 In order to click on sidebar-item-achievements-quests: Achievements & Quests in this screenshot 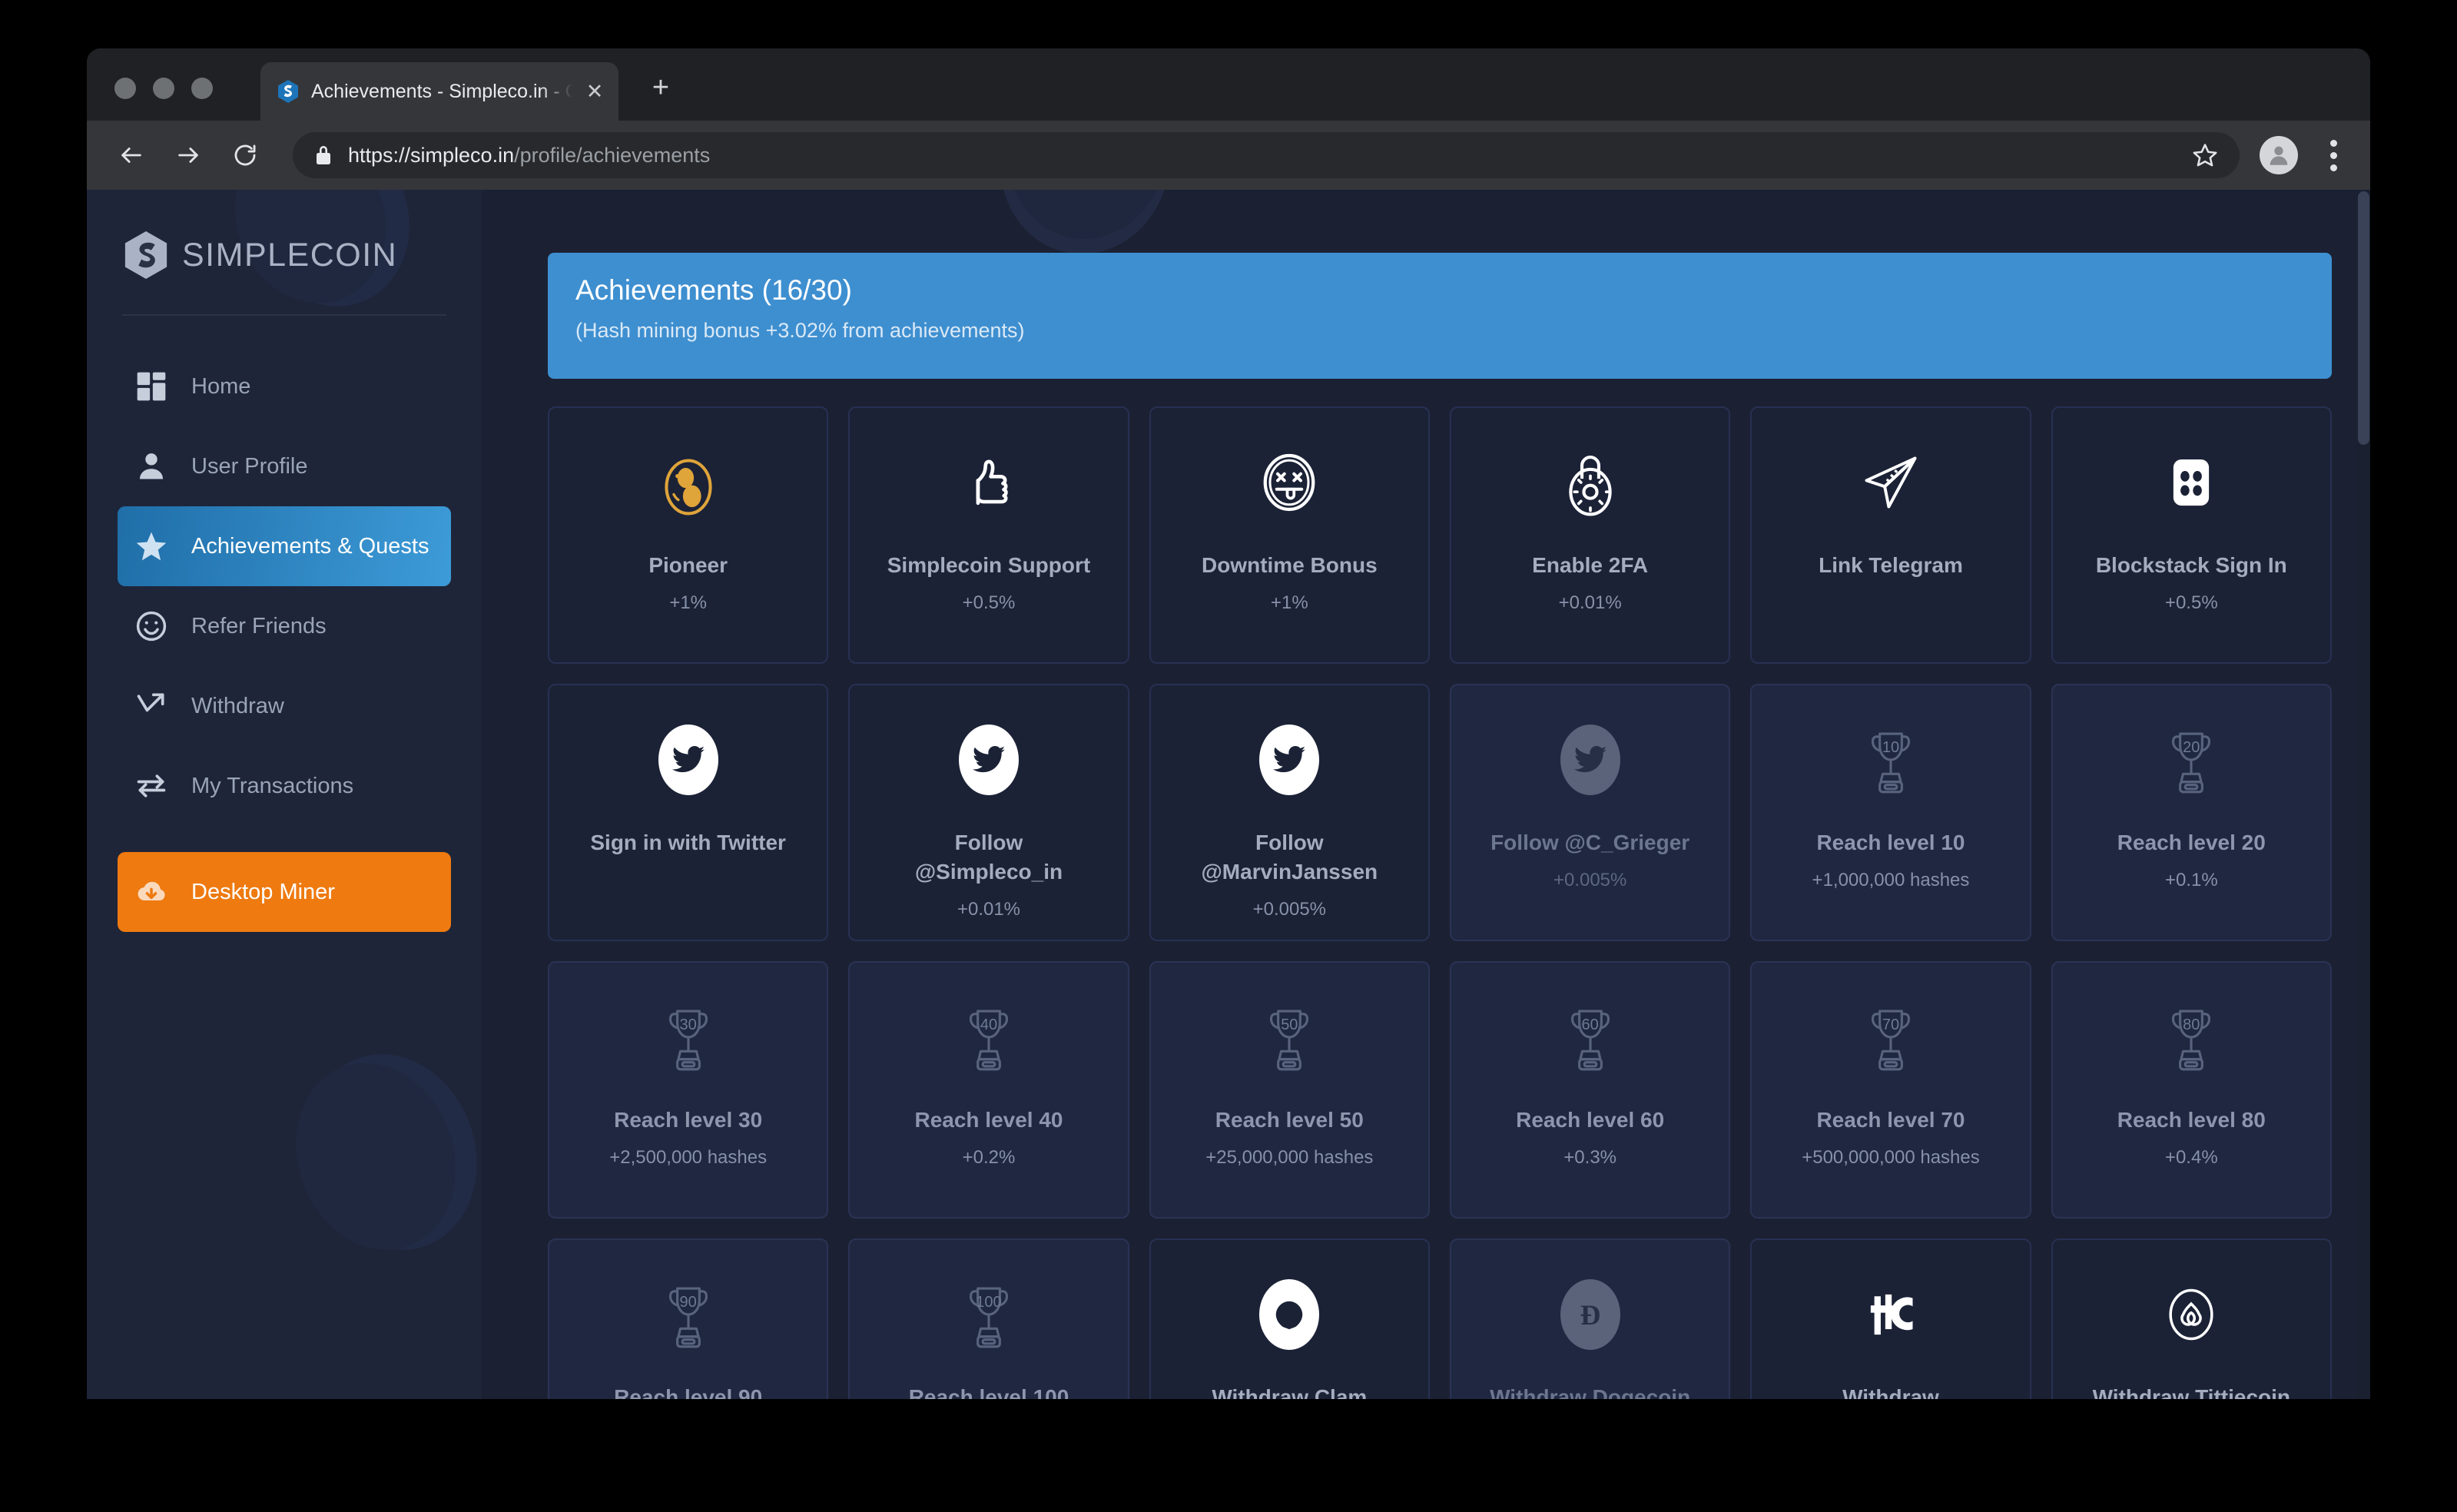, I will do `click(284, 546)`.